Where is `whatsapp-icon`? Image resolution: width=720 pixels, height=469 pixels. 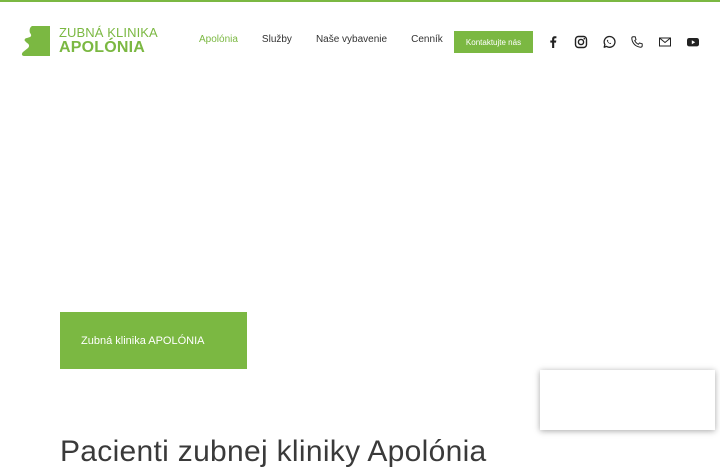
whatsapp-icon is located at coordinates (609, 42).